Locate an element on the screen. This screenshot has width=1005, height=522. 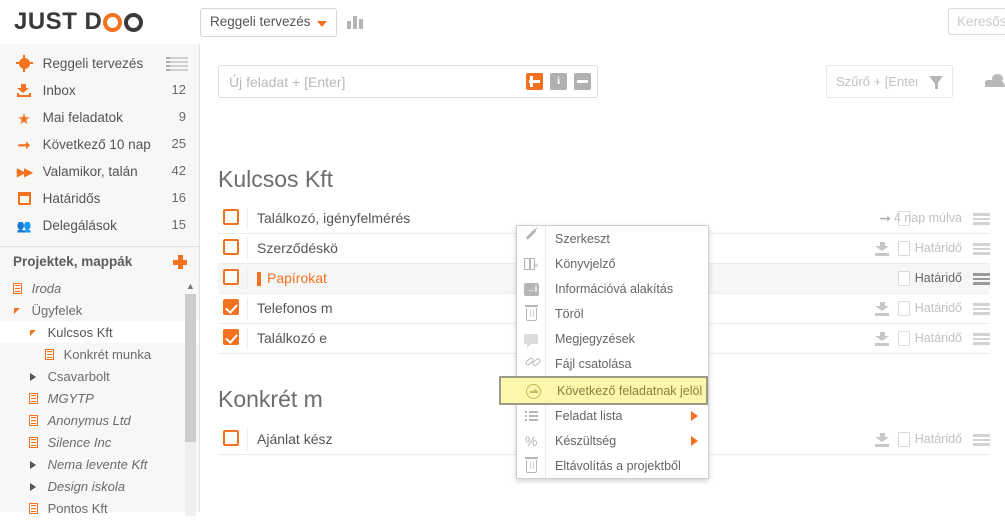
logo-ring-dark-icon is located at coordinates (134, 22).